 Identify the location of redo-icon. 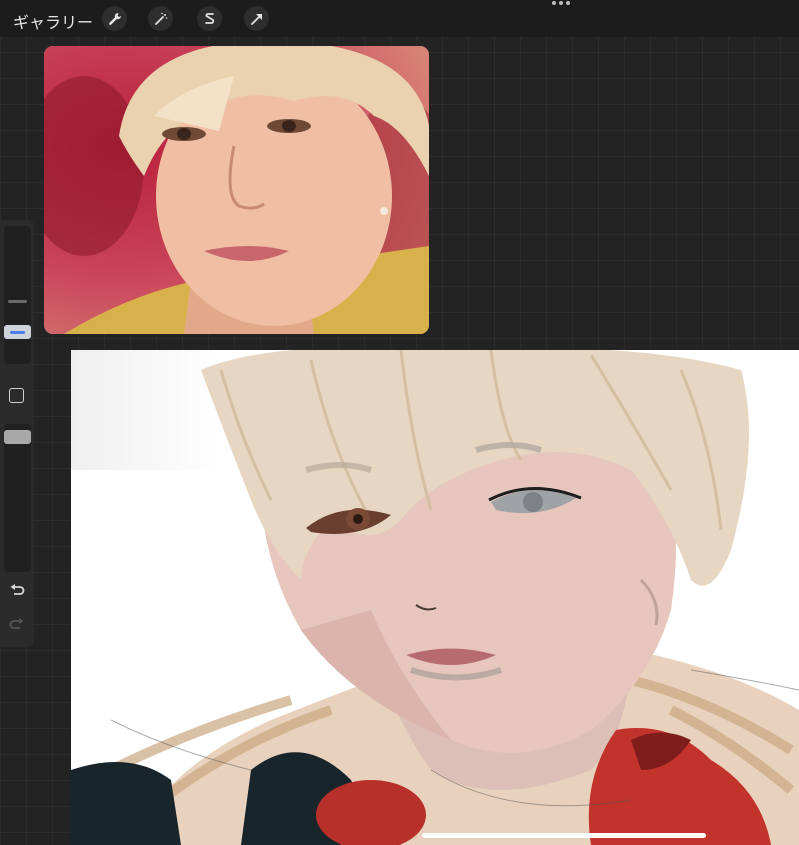
(17, 625).